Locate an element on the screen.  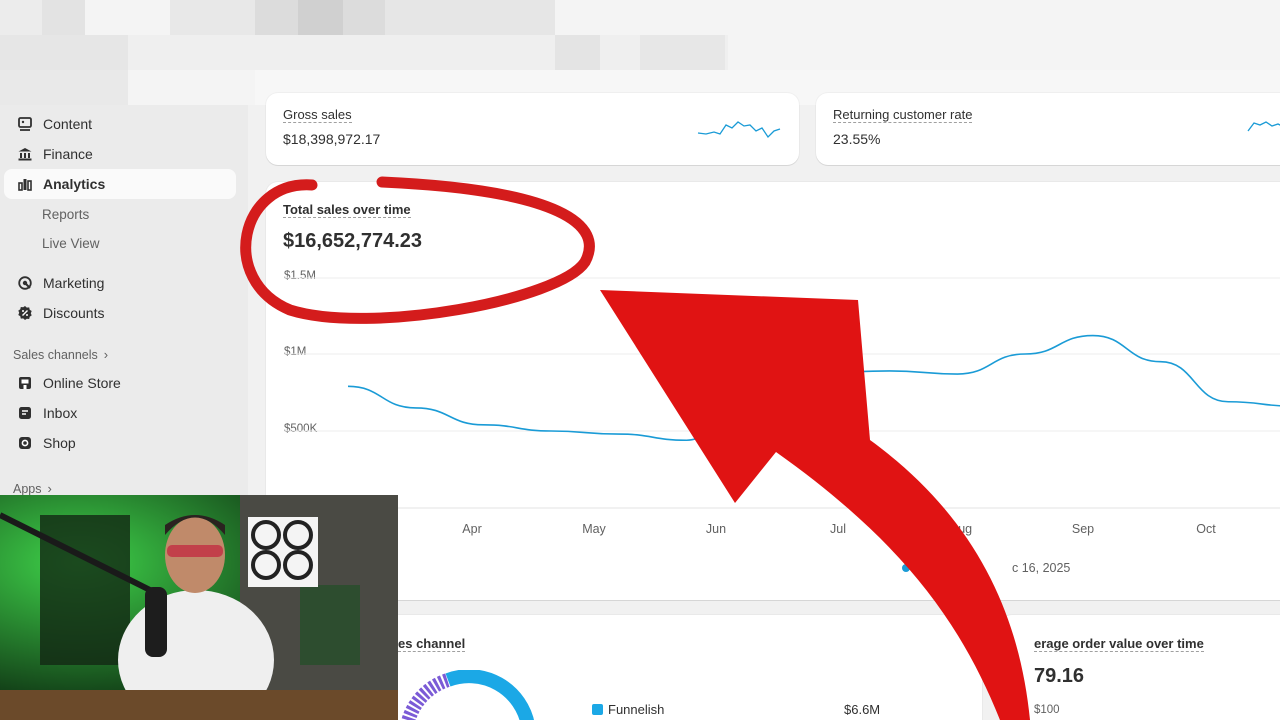
aov-y-tick-label: $100 is located at coordinates (1047, 710).